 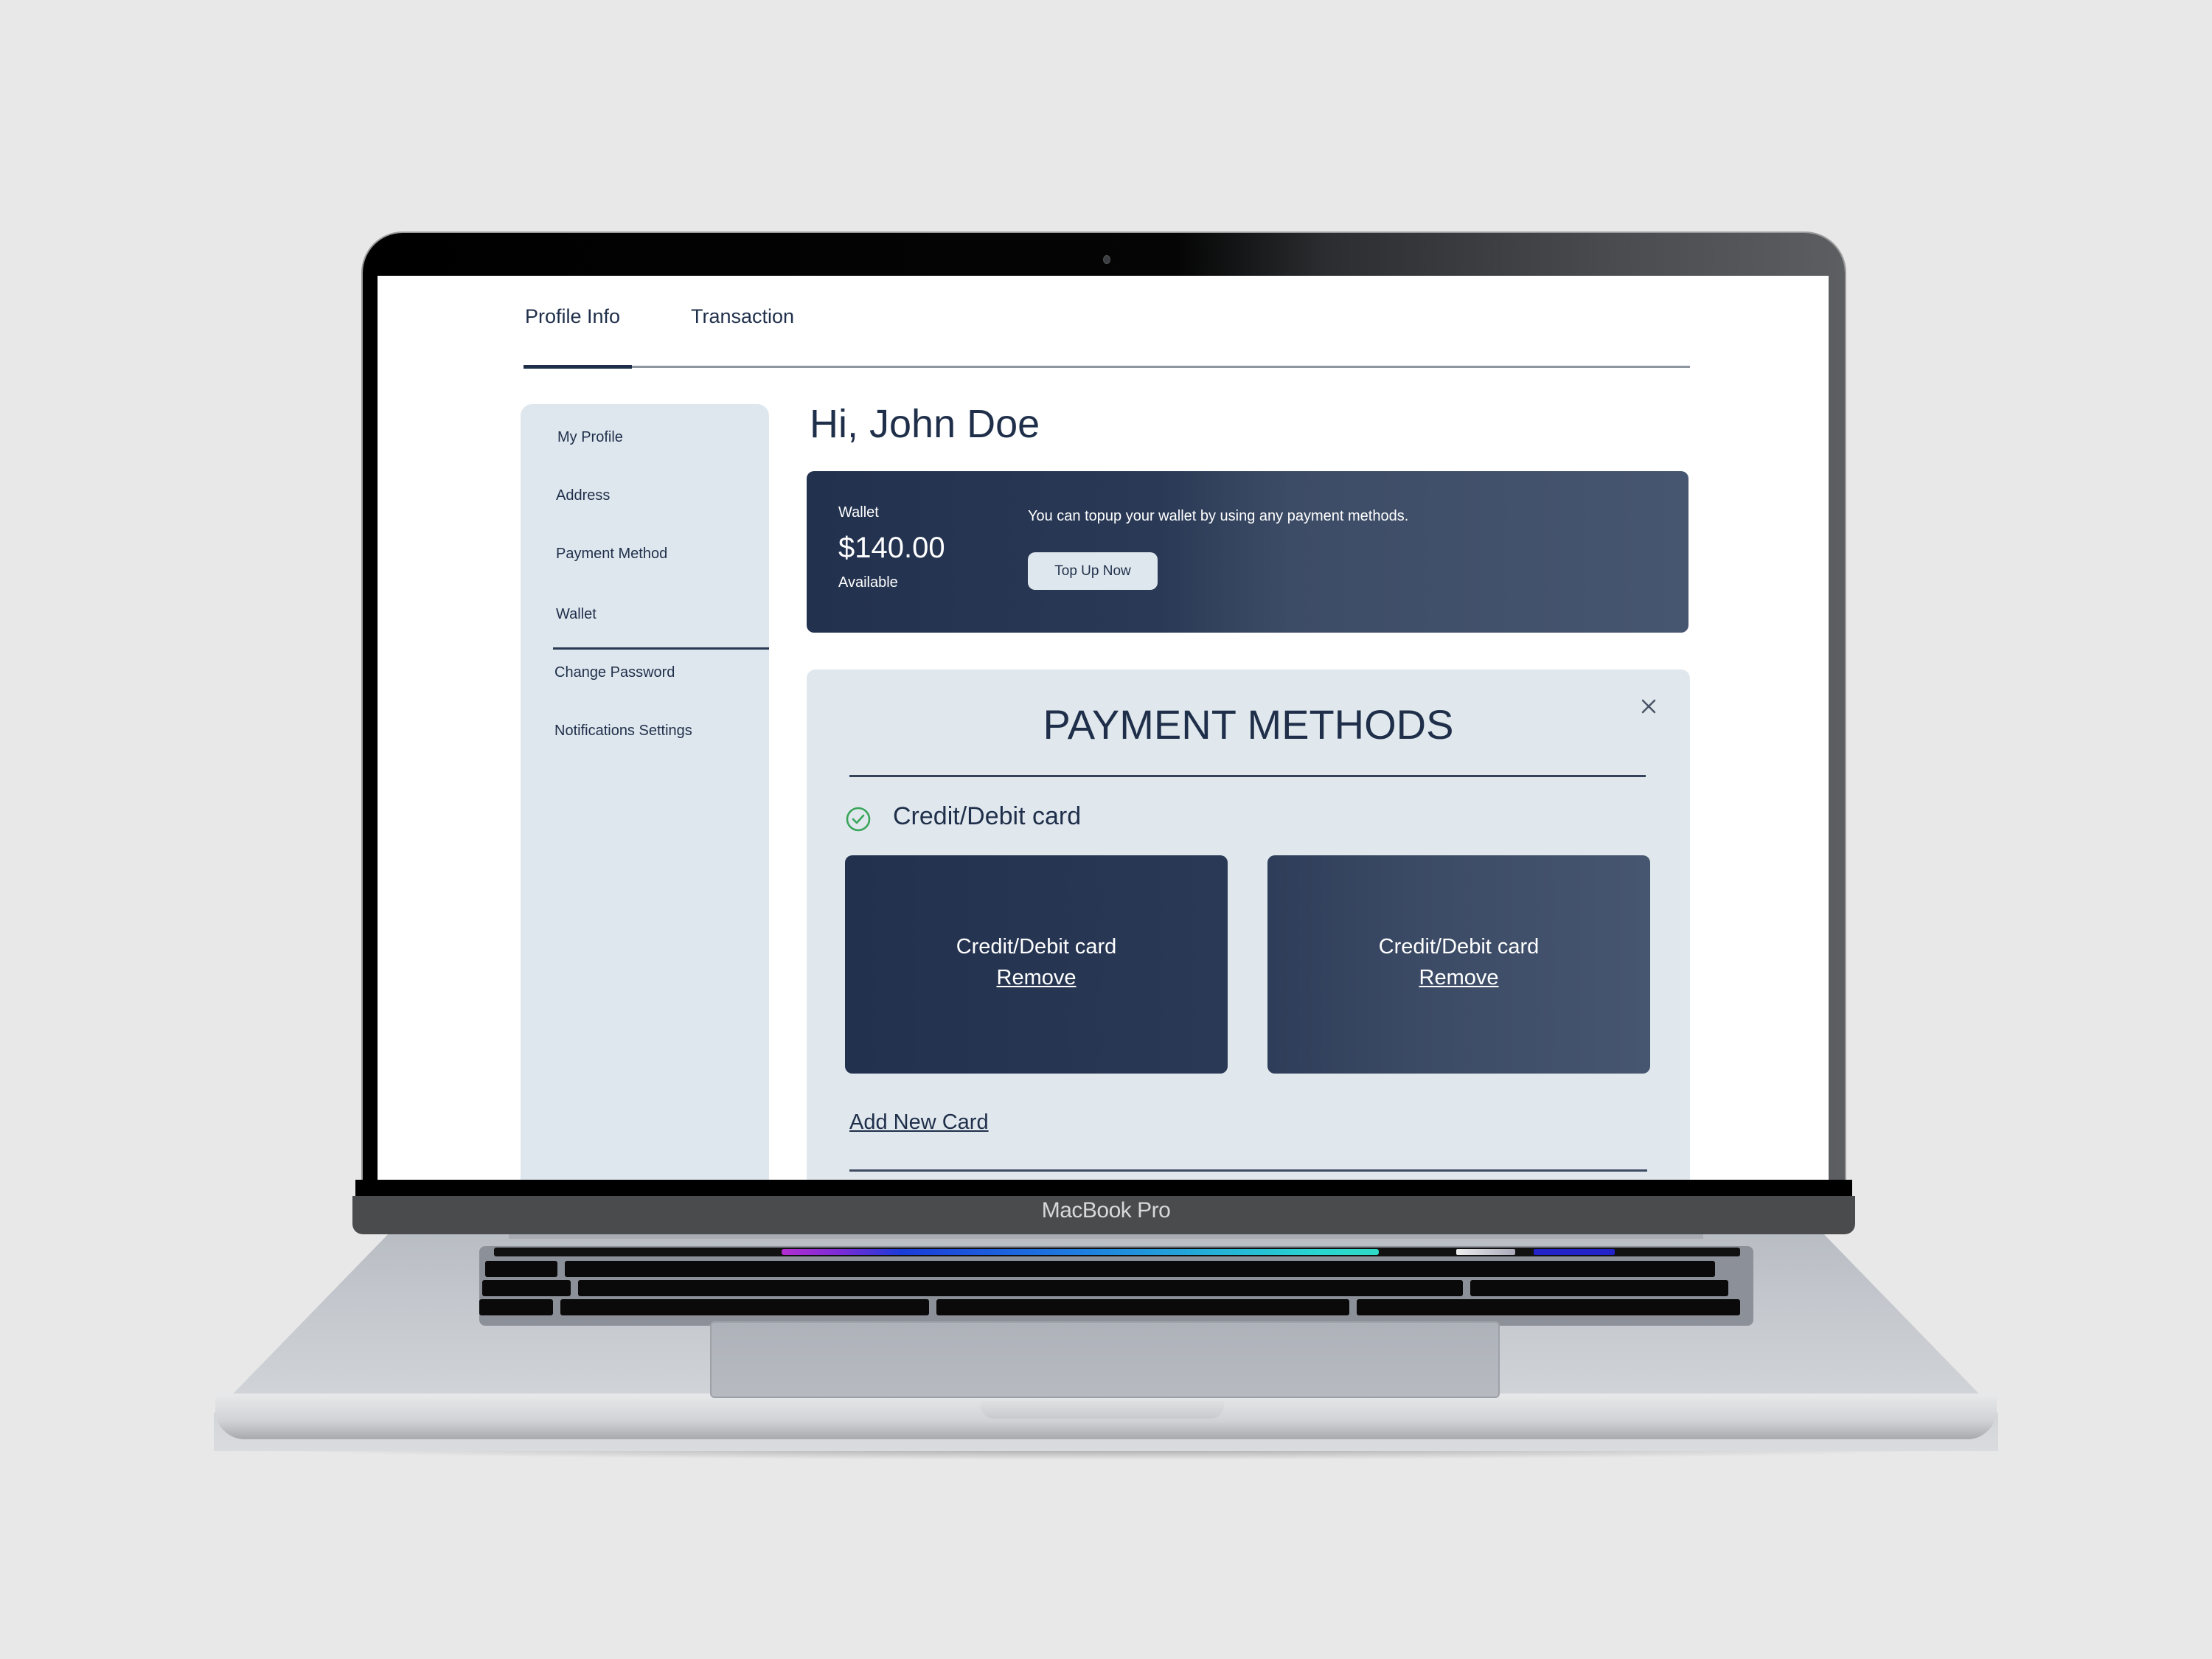 I want to click on tab-divider, so click(x=1107, y=367).